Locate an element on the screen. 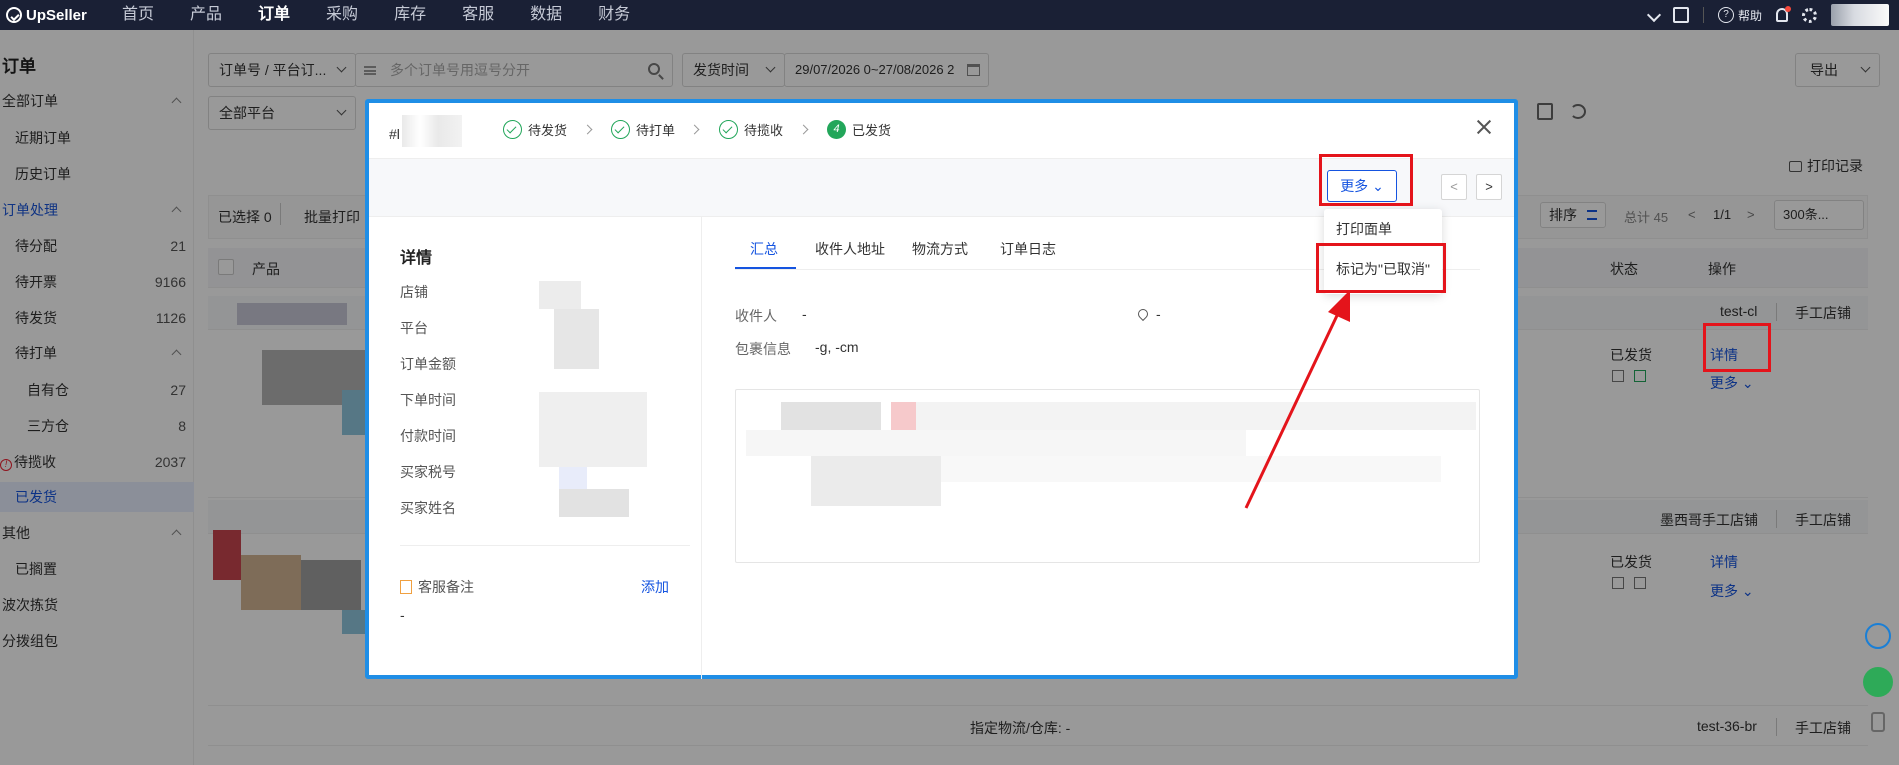 The image size is (1899, 765). field-buyer-name: 买家姓名 is located at coordinates (428, 508).